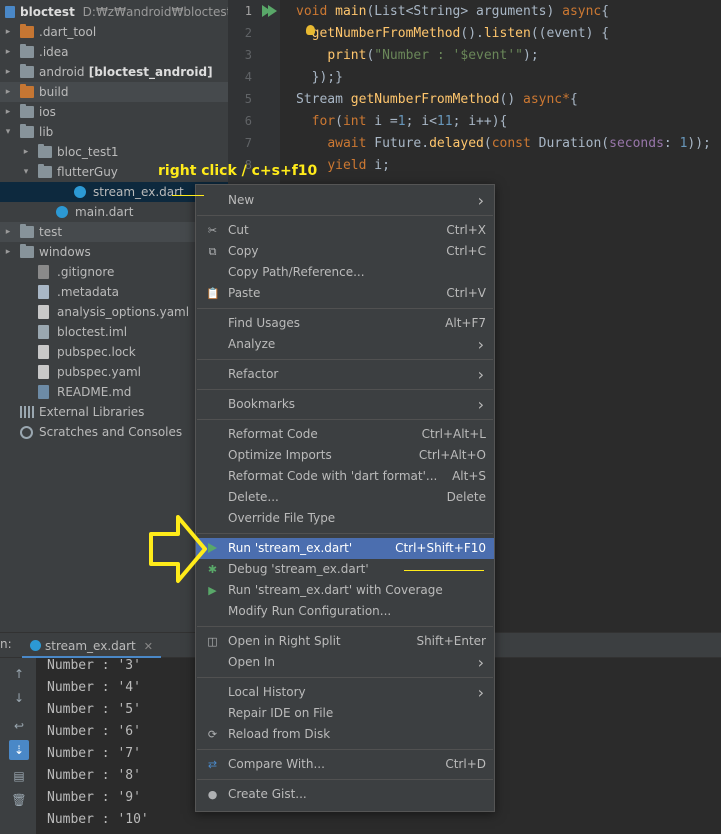 This screenshot has height=834, width=721. What do you see at coordinates (19, 800) in the screenshot?
I see `trash-icon: 🗑` at bounding box center [19, 800].